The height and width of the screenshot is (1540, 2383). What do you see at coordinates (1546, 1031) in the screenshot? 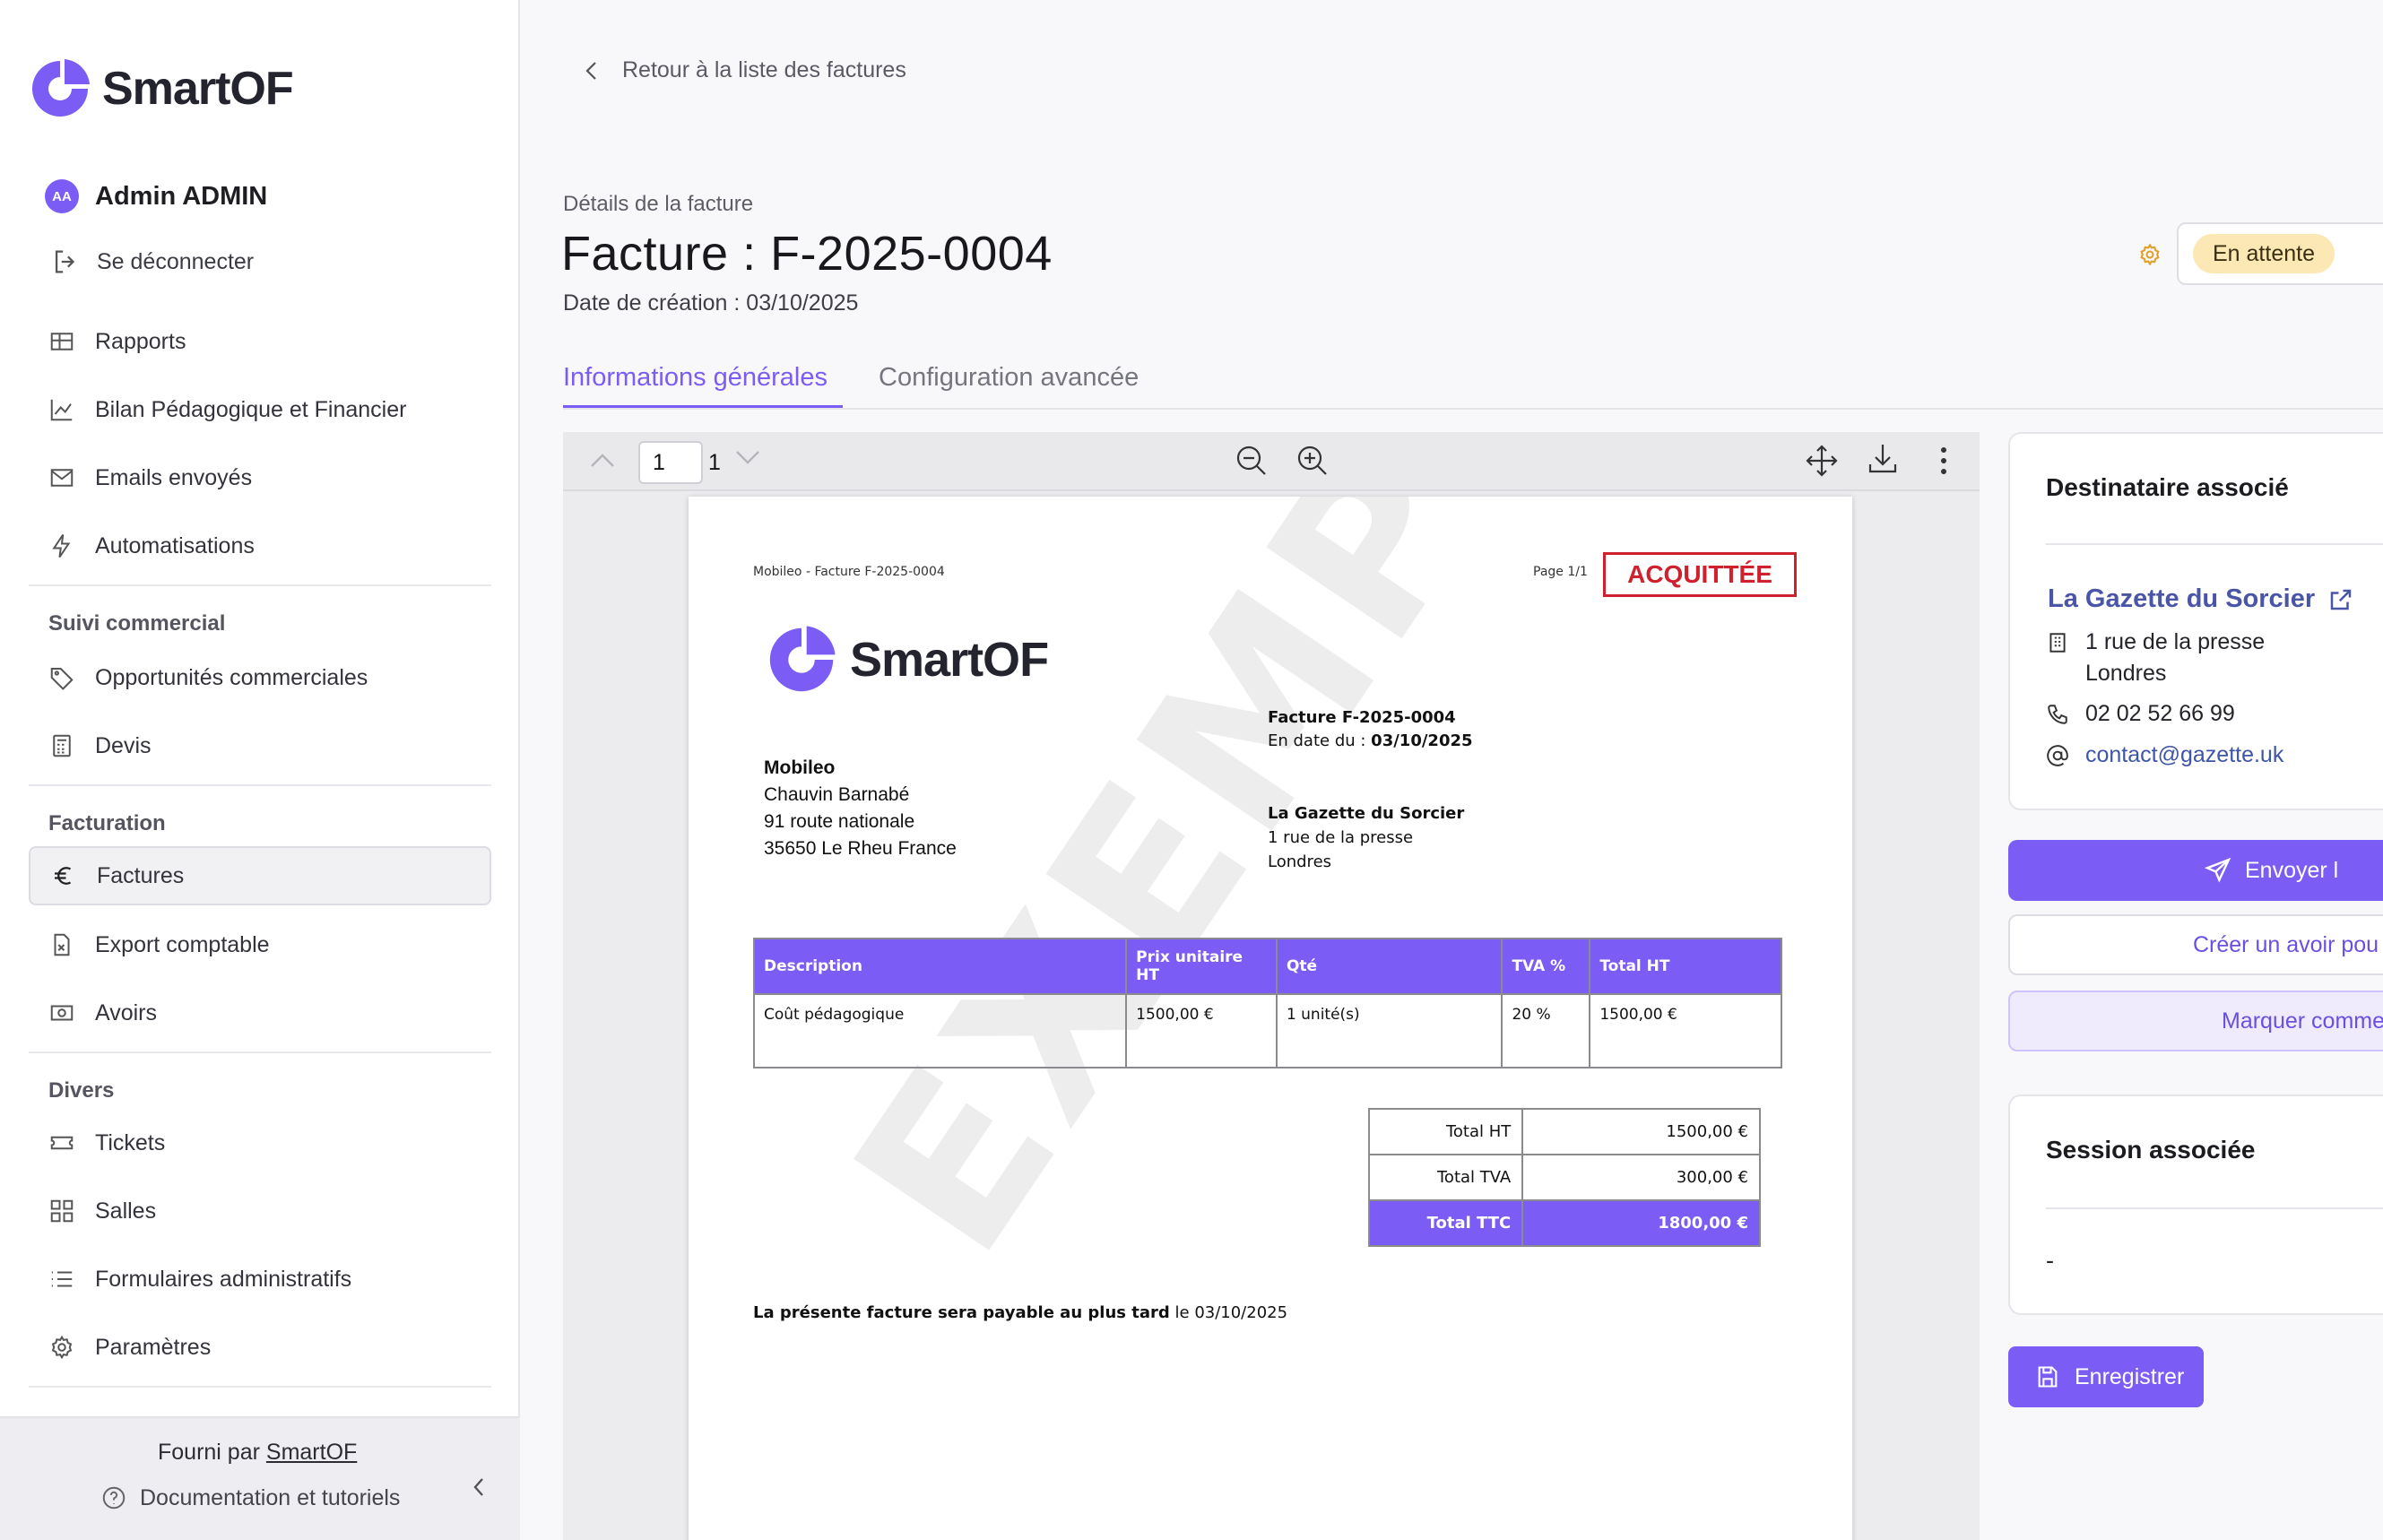
I see `table-cell: 20 %` at bounding box center [1546, 1031].